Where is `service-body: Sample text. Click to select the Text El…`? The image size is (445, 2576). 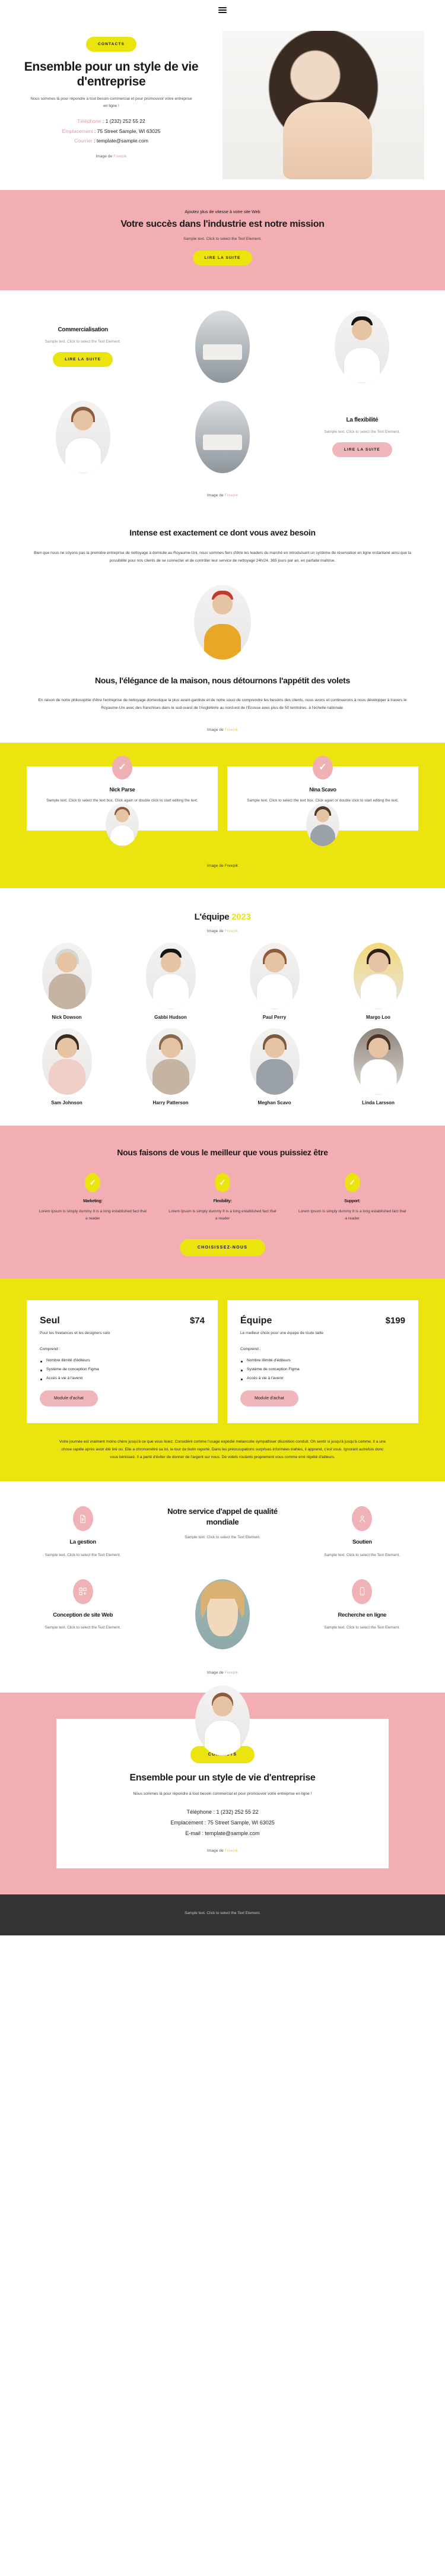 service-body: Sample text. Click to select the Text El… is located at coordinates (82, 341).